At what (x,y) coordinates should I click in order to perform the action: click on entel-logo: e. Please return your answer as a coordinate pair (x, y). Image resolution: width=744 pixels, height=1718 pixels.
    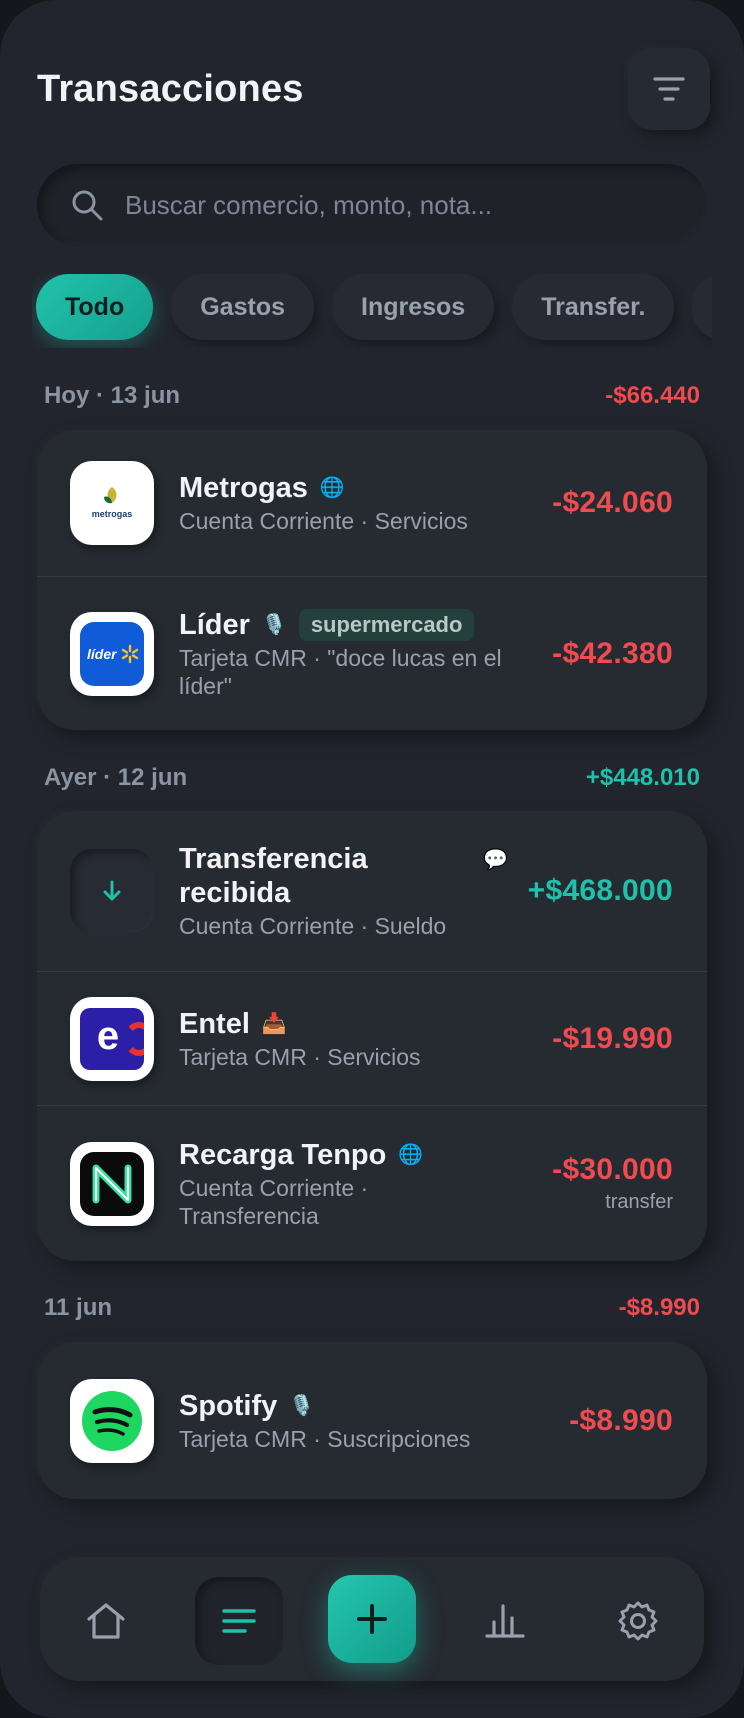
    Looking at the image, I should click on (112, 1038).